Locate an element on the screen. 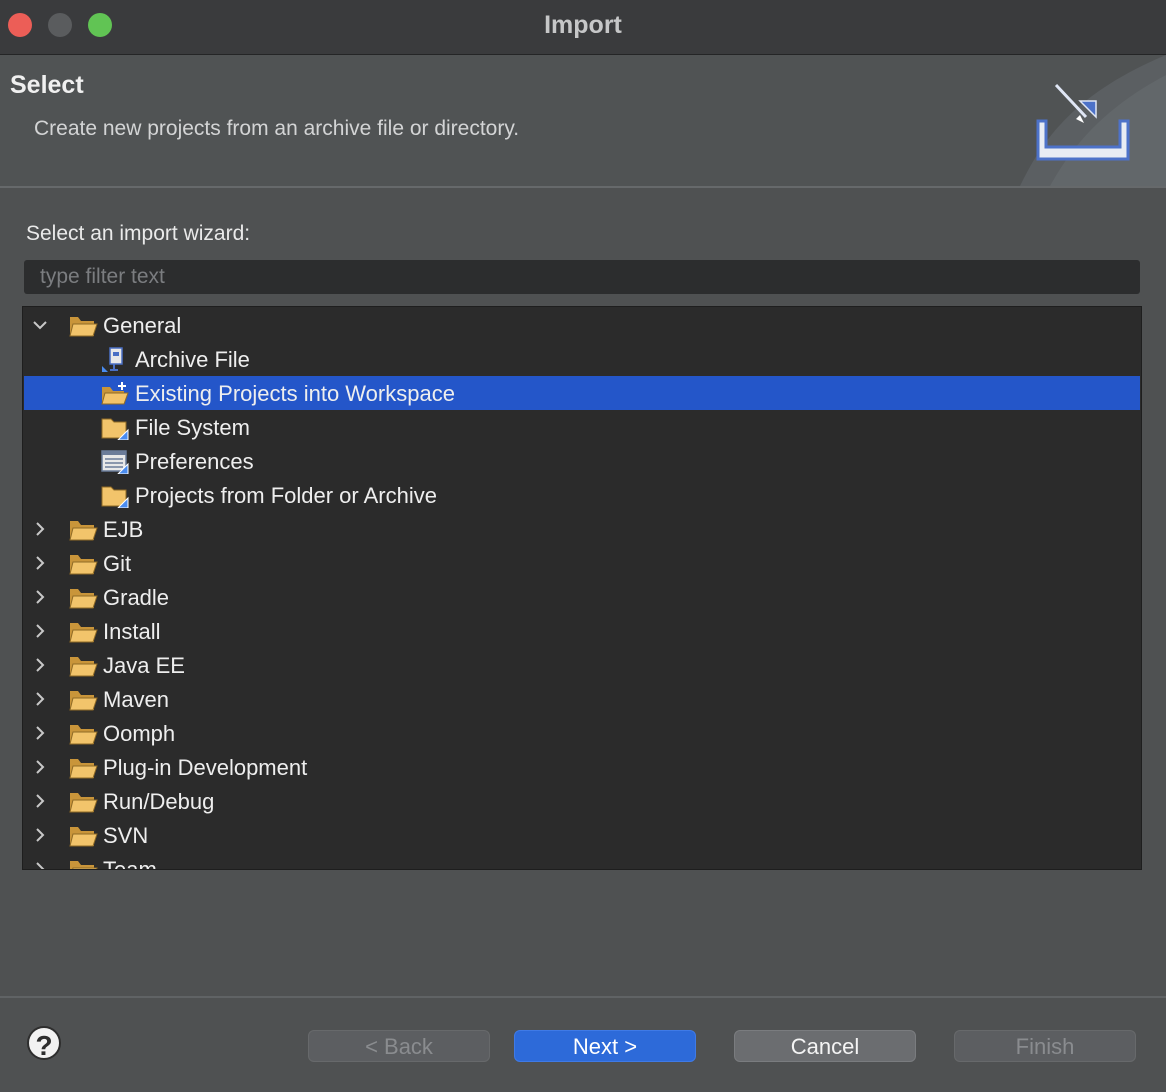 The width and height of the screenshot is (1166, 1092). tree-item-label: EJB is located at coordinates (123, 529).